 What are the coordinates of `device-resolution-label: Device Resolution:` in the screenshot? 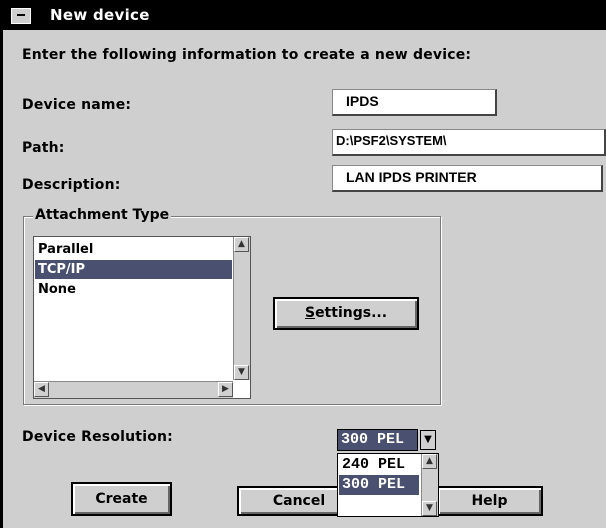 It's located at (97, 437).